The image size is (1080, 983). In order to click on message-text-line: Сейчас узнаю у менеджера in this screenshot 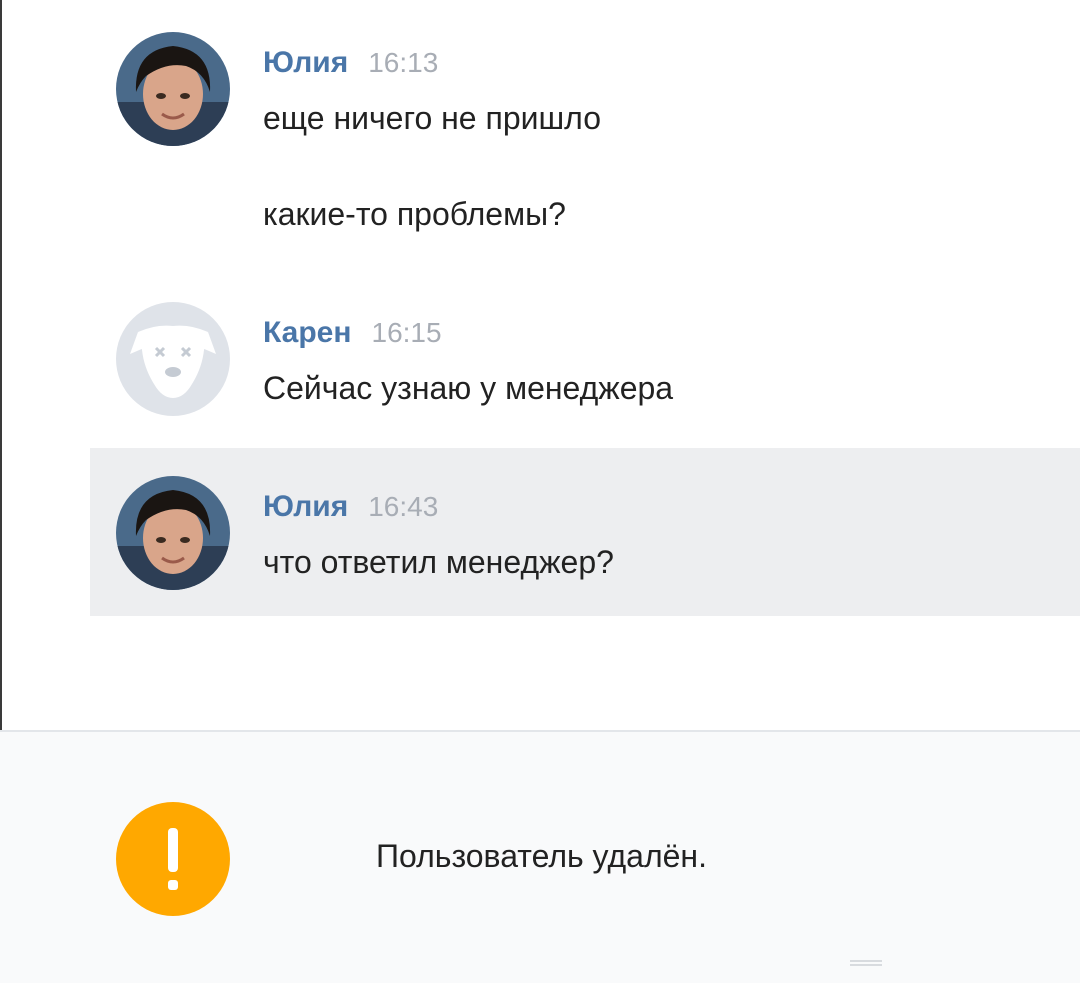, I will do `click(468, 388)`.